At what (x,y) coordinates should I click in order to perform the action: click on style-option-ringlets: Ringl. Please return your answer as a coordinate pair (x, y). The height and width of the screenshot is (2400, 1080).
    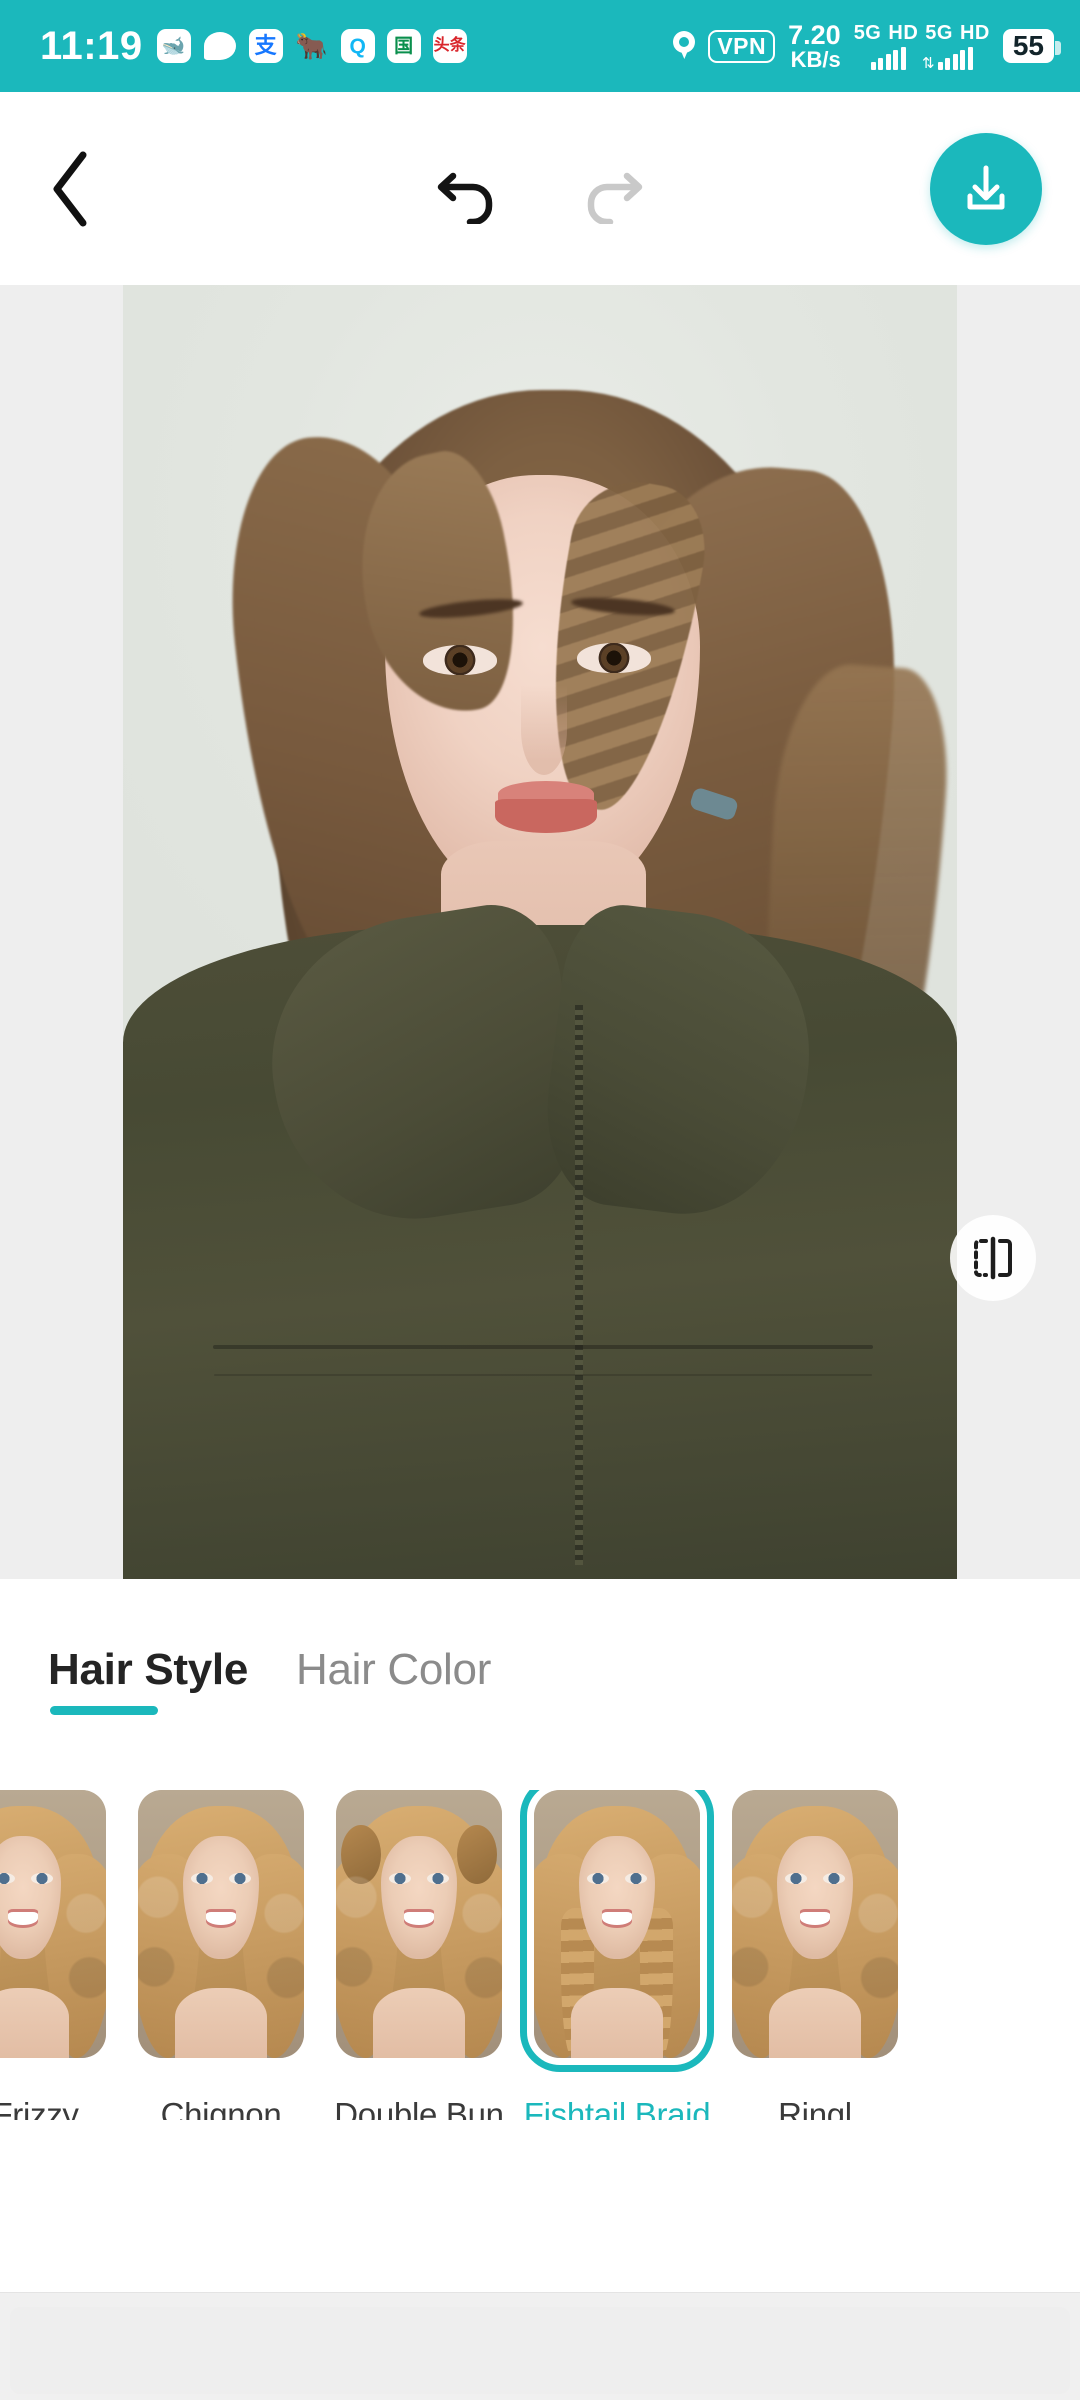
    Looking at the image, I should click on (815, 1955).